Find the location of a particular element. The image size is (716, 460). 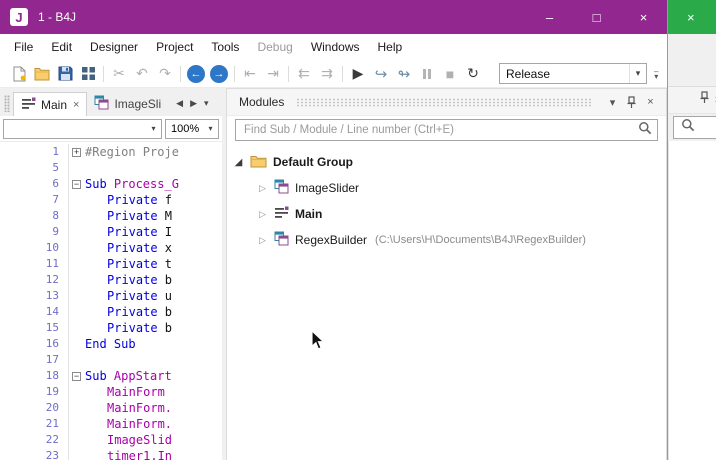

tab-close-icon: × is located at coordinates (76, 105).